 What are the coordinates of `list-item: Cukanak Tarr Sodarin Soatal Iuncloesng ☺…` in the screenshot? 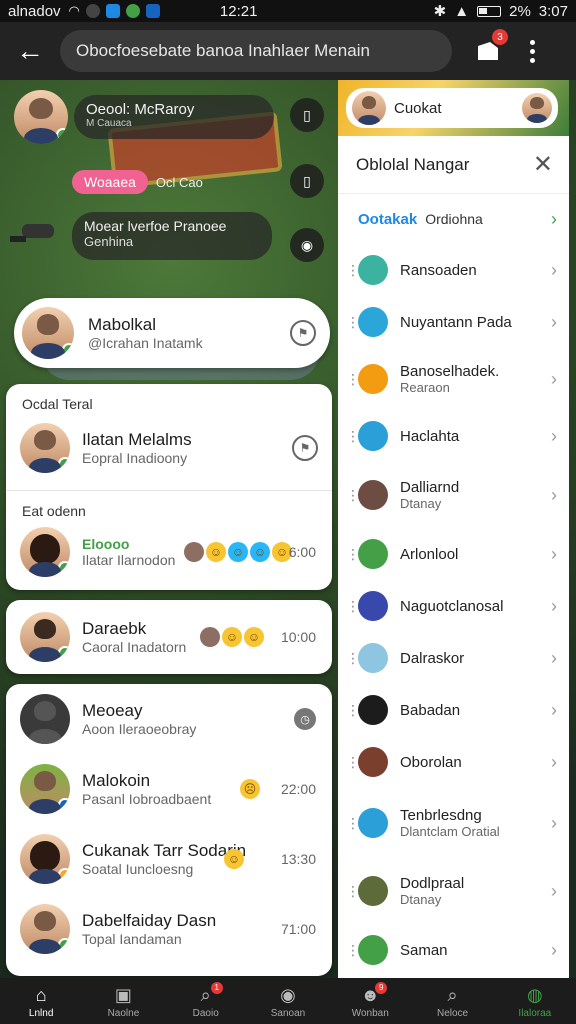 It's located at (169, 859).